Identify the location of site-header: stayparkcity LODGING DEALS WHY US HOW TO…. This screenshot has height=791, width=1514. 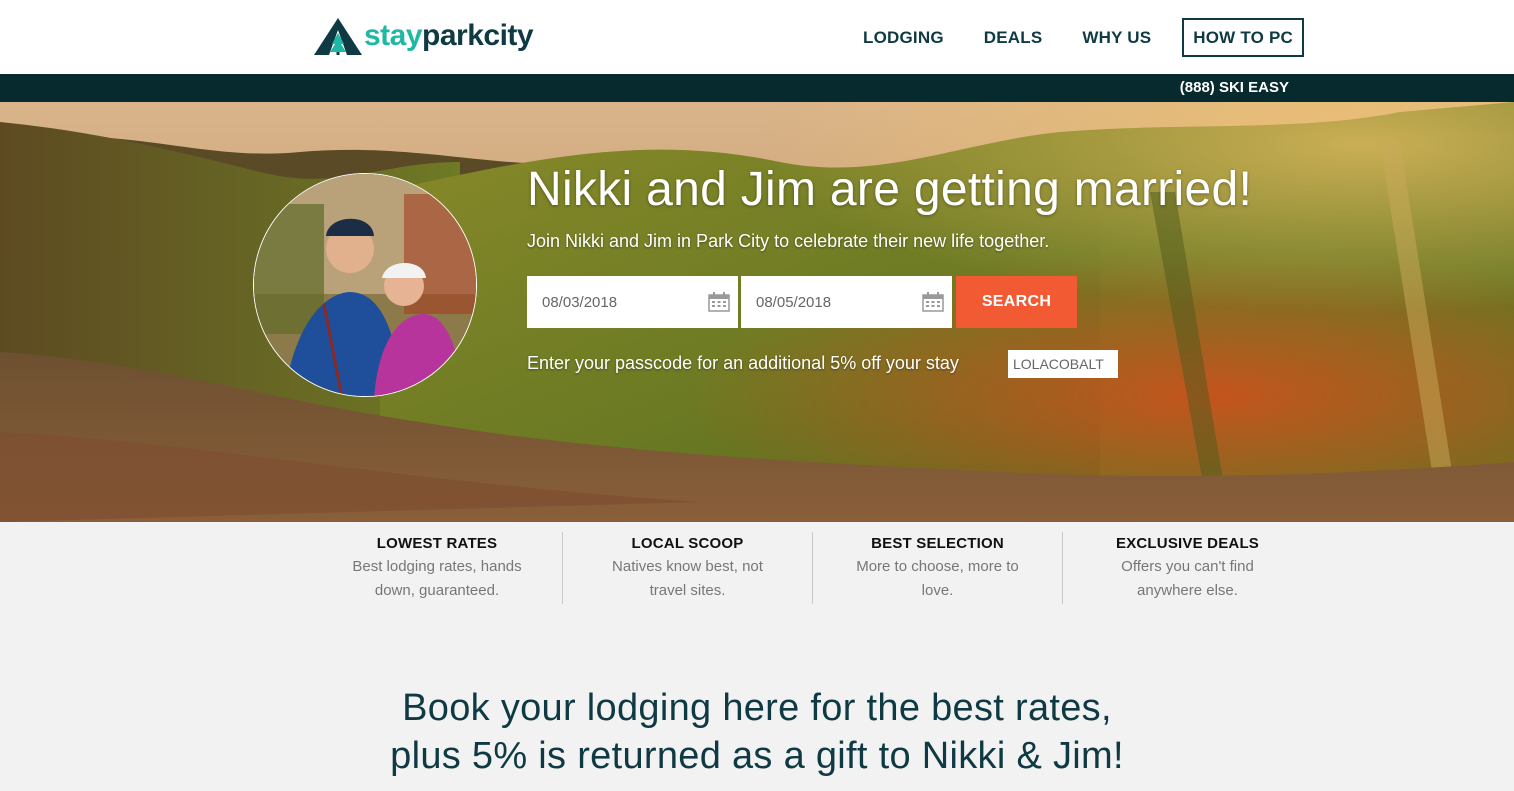
(757, 37).